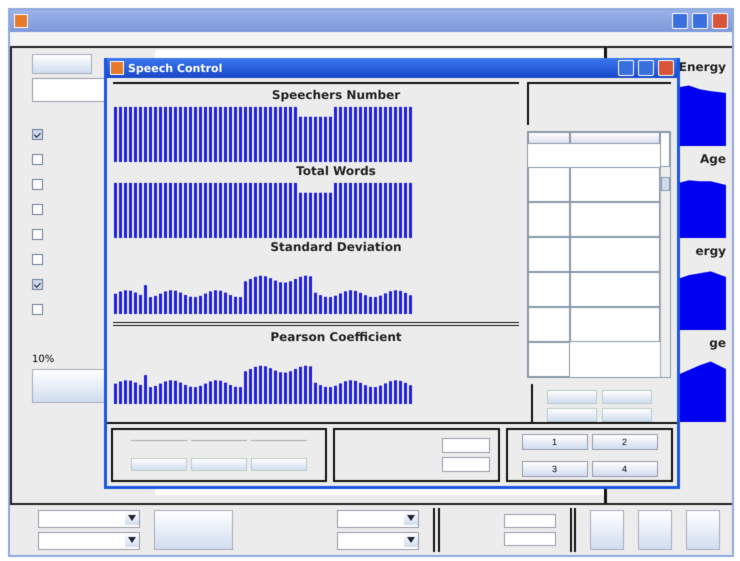 This screenshot has height=561, width=740. Describe the element at coordinates (175, 68) in the screenshot. I see `dialog-title: Speech Control` at that location.